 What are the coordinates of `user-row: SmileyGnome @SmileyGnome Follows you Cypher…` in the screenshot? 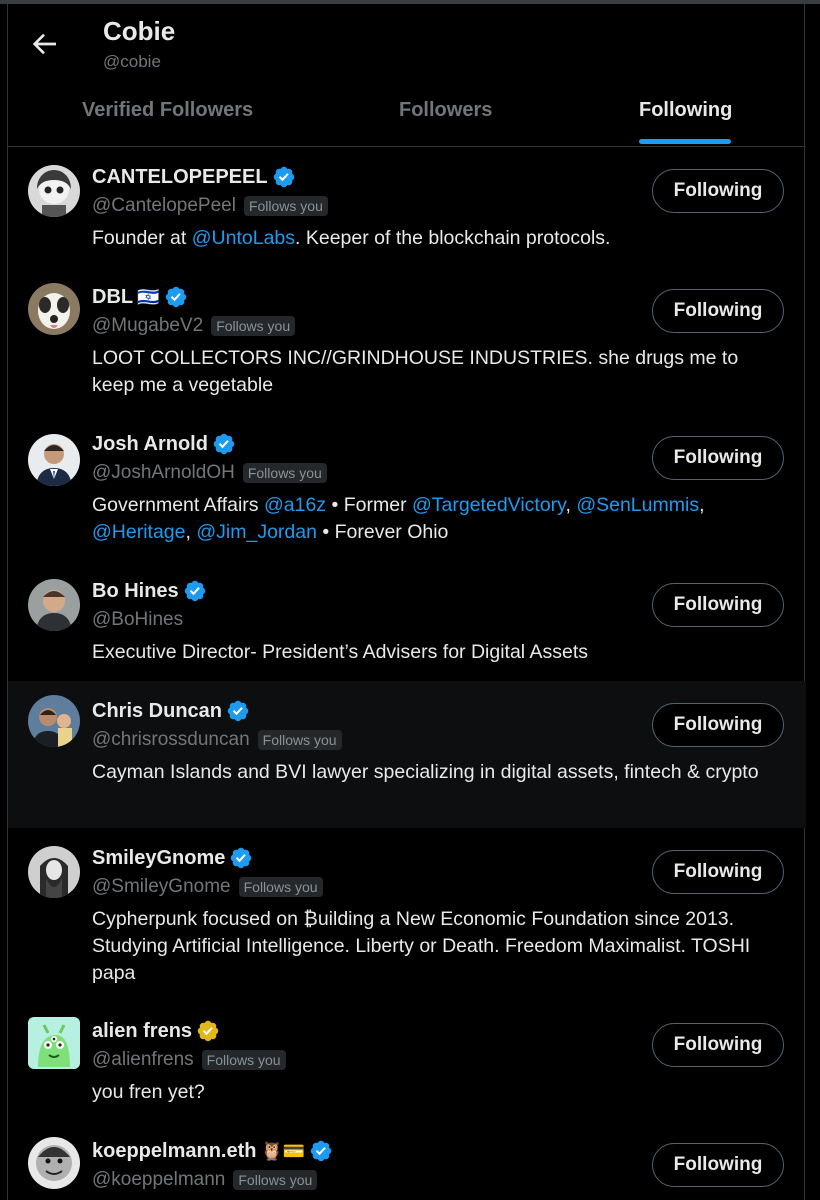 It's located at (407, 914).